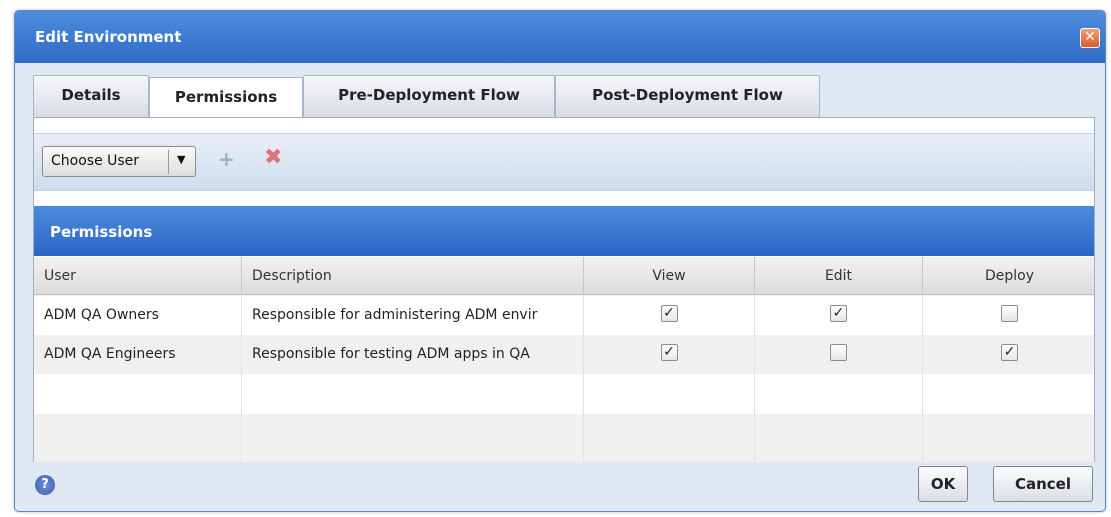  I want to click on dialog-titlebar: Edit Environment ✕, so click(560, 37).